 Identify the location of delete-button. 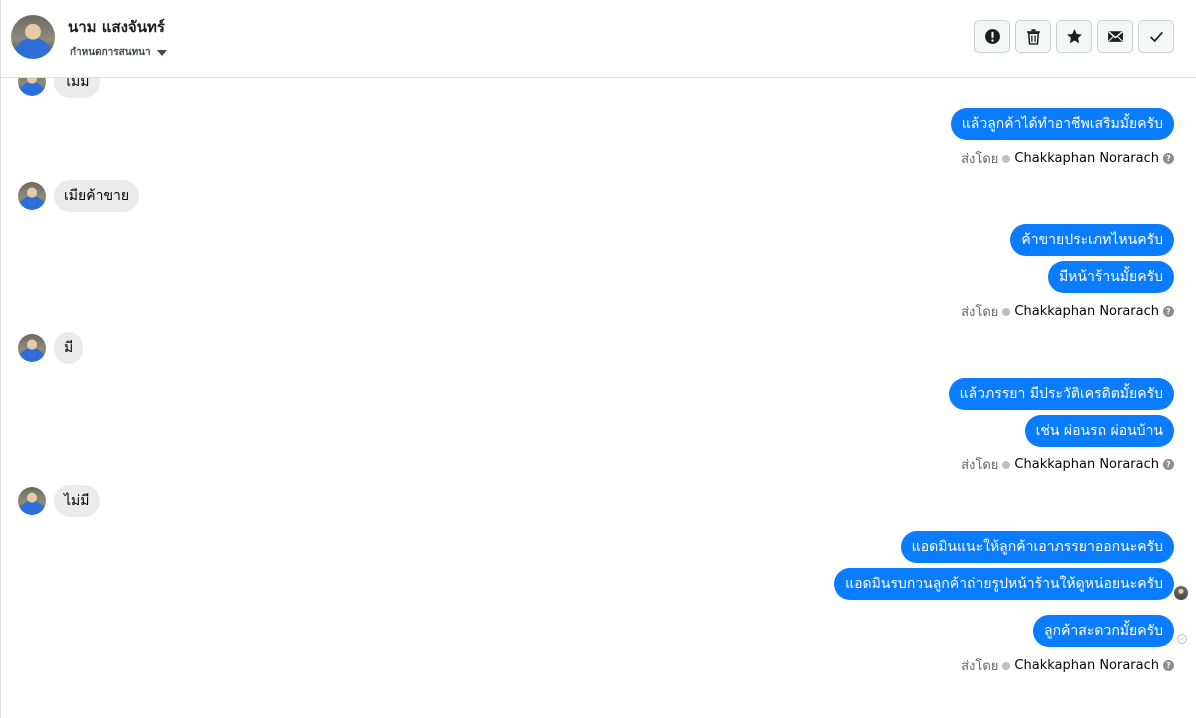
(1033, 36).